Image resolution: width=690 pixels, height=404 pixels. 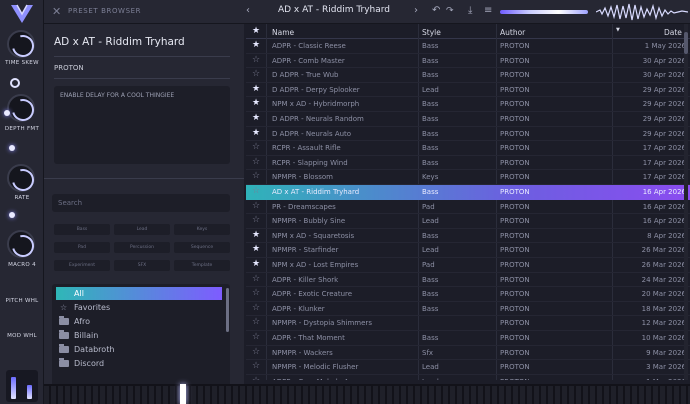 I want to click on table-row: ☆ ADPR - Comb Master Bass PROTON 30 Apr 2026, so click(x=468, y=61).